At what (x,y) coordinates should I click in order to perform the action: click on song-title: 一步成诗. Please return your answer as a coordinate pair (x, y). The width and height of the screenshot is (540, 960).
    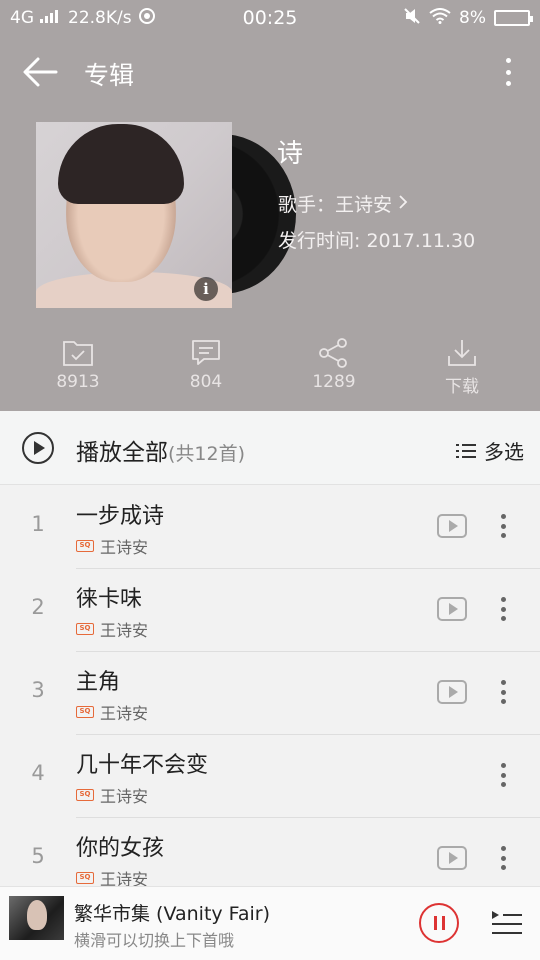
    Looking at the image, I should click on (120, 516).